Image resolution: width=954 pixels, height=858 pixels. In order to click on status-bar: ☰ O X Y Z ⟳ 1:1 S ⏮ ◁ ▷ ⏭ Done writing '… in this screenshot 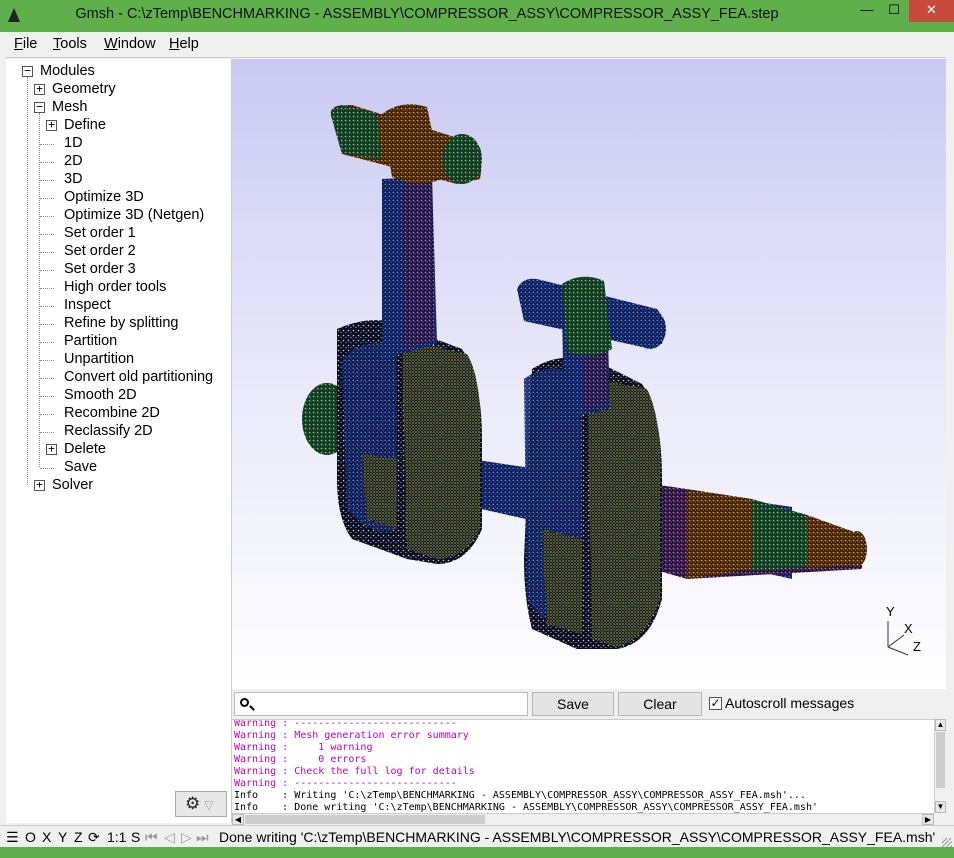, I will do `click(477, 836)`.